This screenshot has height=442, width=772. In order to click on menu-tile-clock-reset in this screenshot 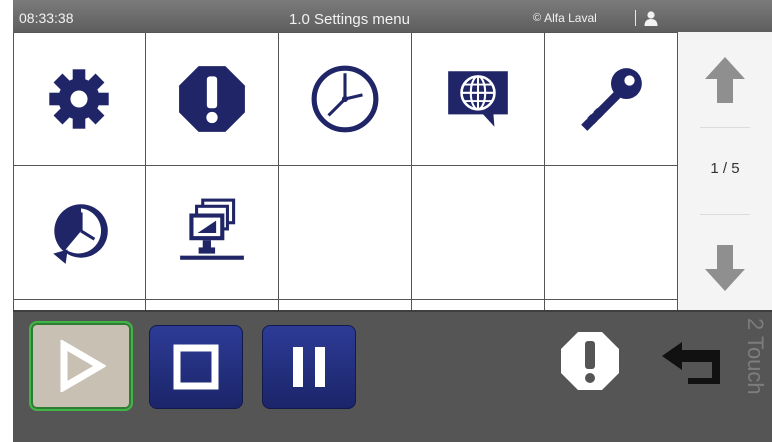, I will do `click(79, 231)`.